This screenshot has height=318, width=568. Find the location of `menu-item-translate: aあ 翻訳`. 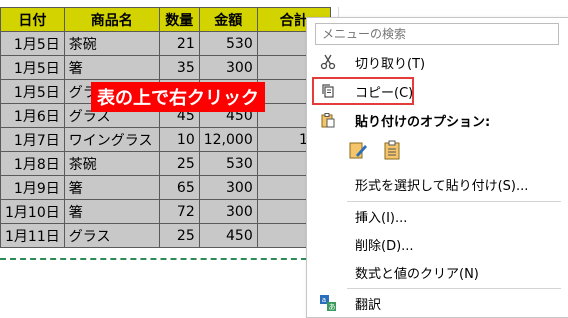

menu-item-translate: aあ 翻訳 is located at coordinates (437, 303).